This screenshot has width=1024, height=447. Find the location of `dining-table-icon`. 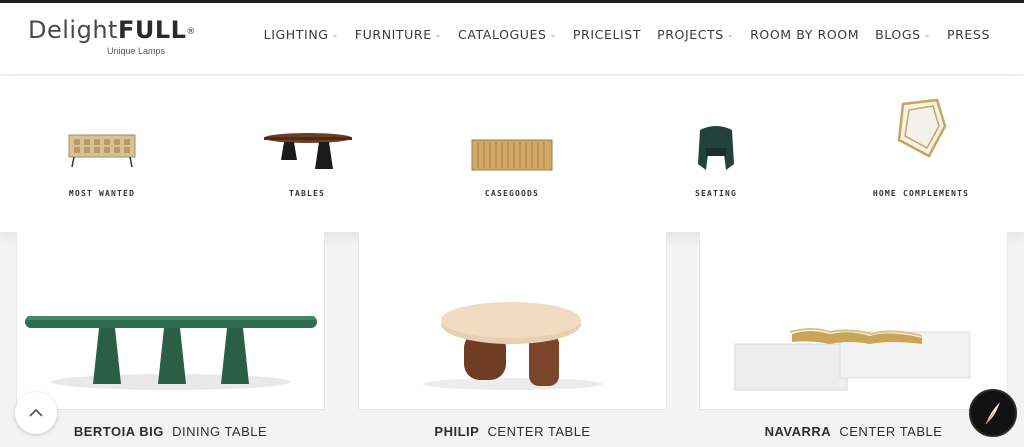

dining-table-icon is located at coordinates (308, 151).